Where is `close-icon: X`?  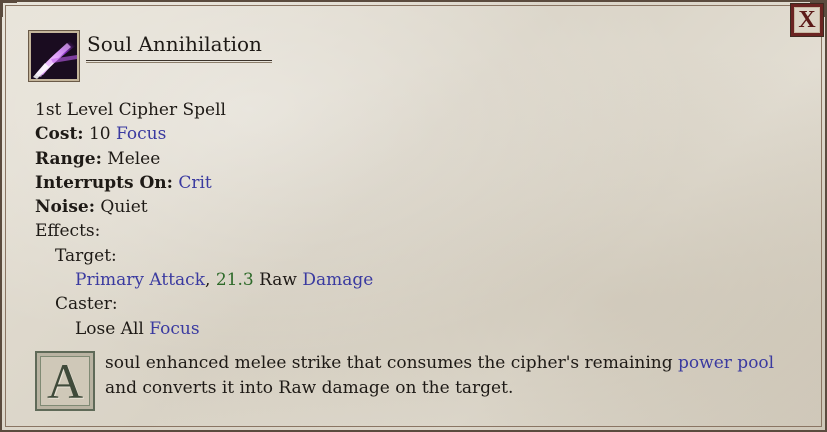 close-icon: X is located at coordinates (807, 20).